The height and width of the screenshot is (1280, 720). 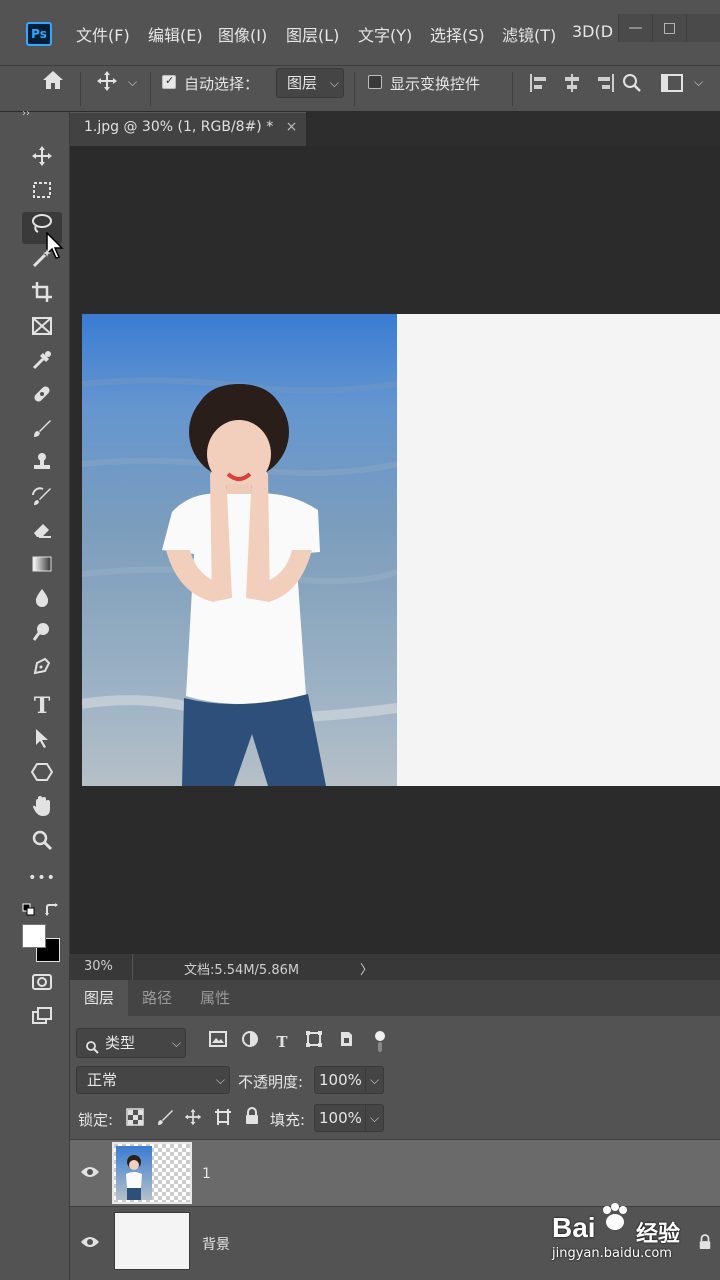 I want to click on close-tab-icon: ×, so click(x=292, y=127).